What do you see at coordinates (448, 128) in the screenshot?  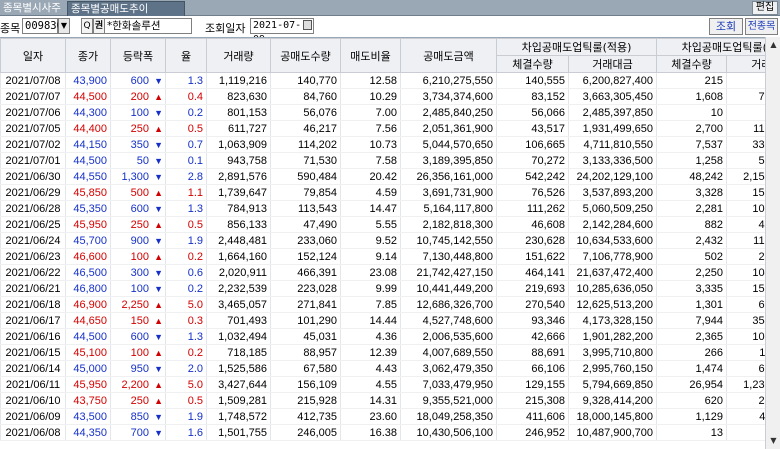 I see `cell-short-amount: 2,051,361,900` at bounding box center [448, 128].